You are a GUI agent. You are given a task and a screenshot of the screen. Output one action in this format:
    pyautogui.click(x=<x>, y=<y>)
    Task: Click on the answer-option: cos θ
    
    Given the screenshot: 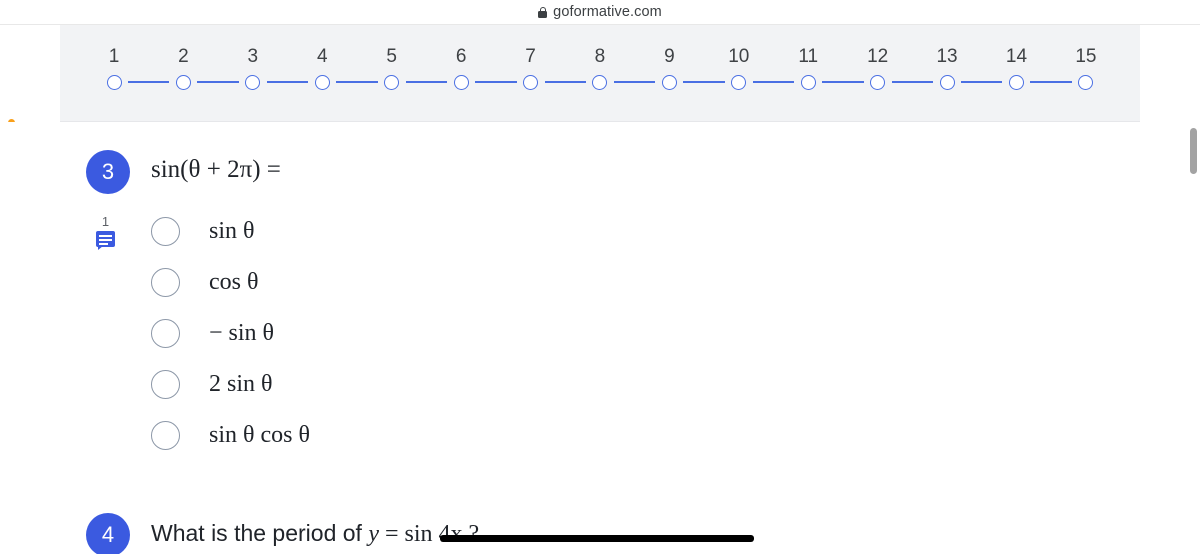 What is the action you would take?
    pyautogui.click(x=230, y=282)
    